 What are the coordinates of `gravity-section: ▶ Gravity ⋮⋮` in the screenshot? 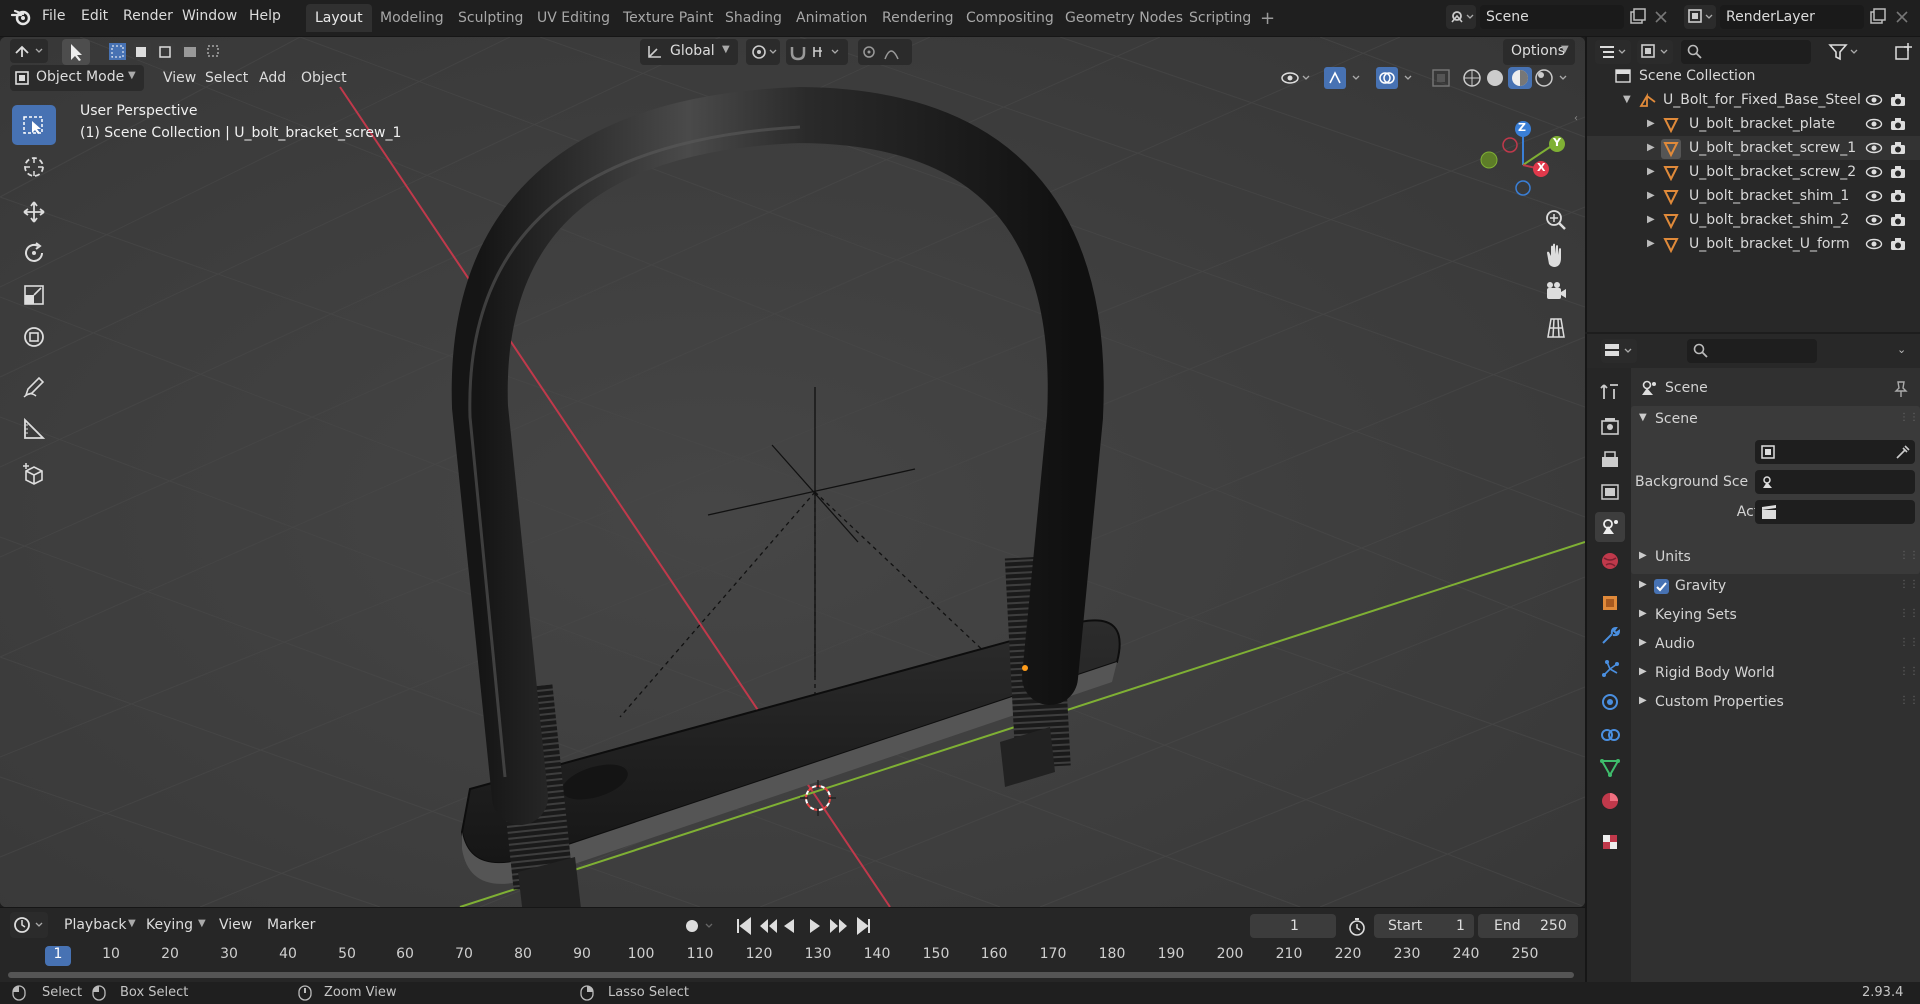 It's located at (1775, 587).